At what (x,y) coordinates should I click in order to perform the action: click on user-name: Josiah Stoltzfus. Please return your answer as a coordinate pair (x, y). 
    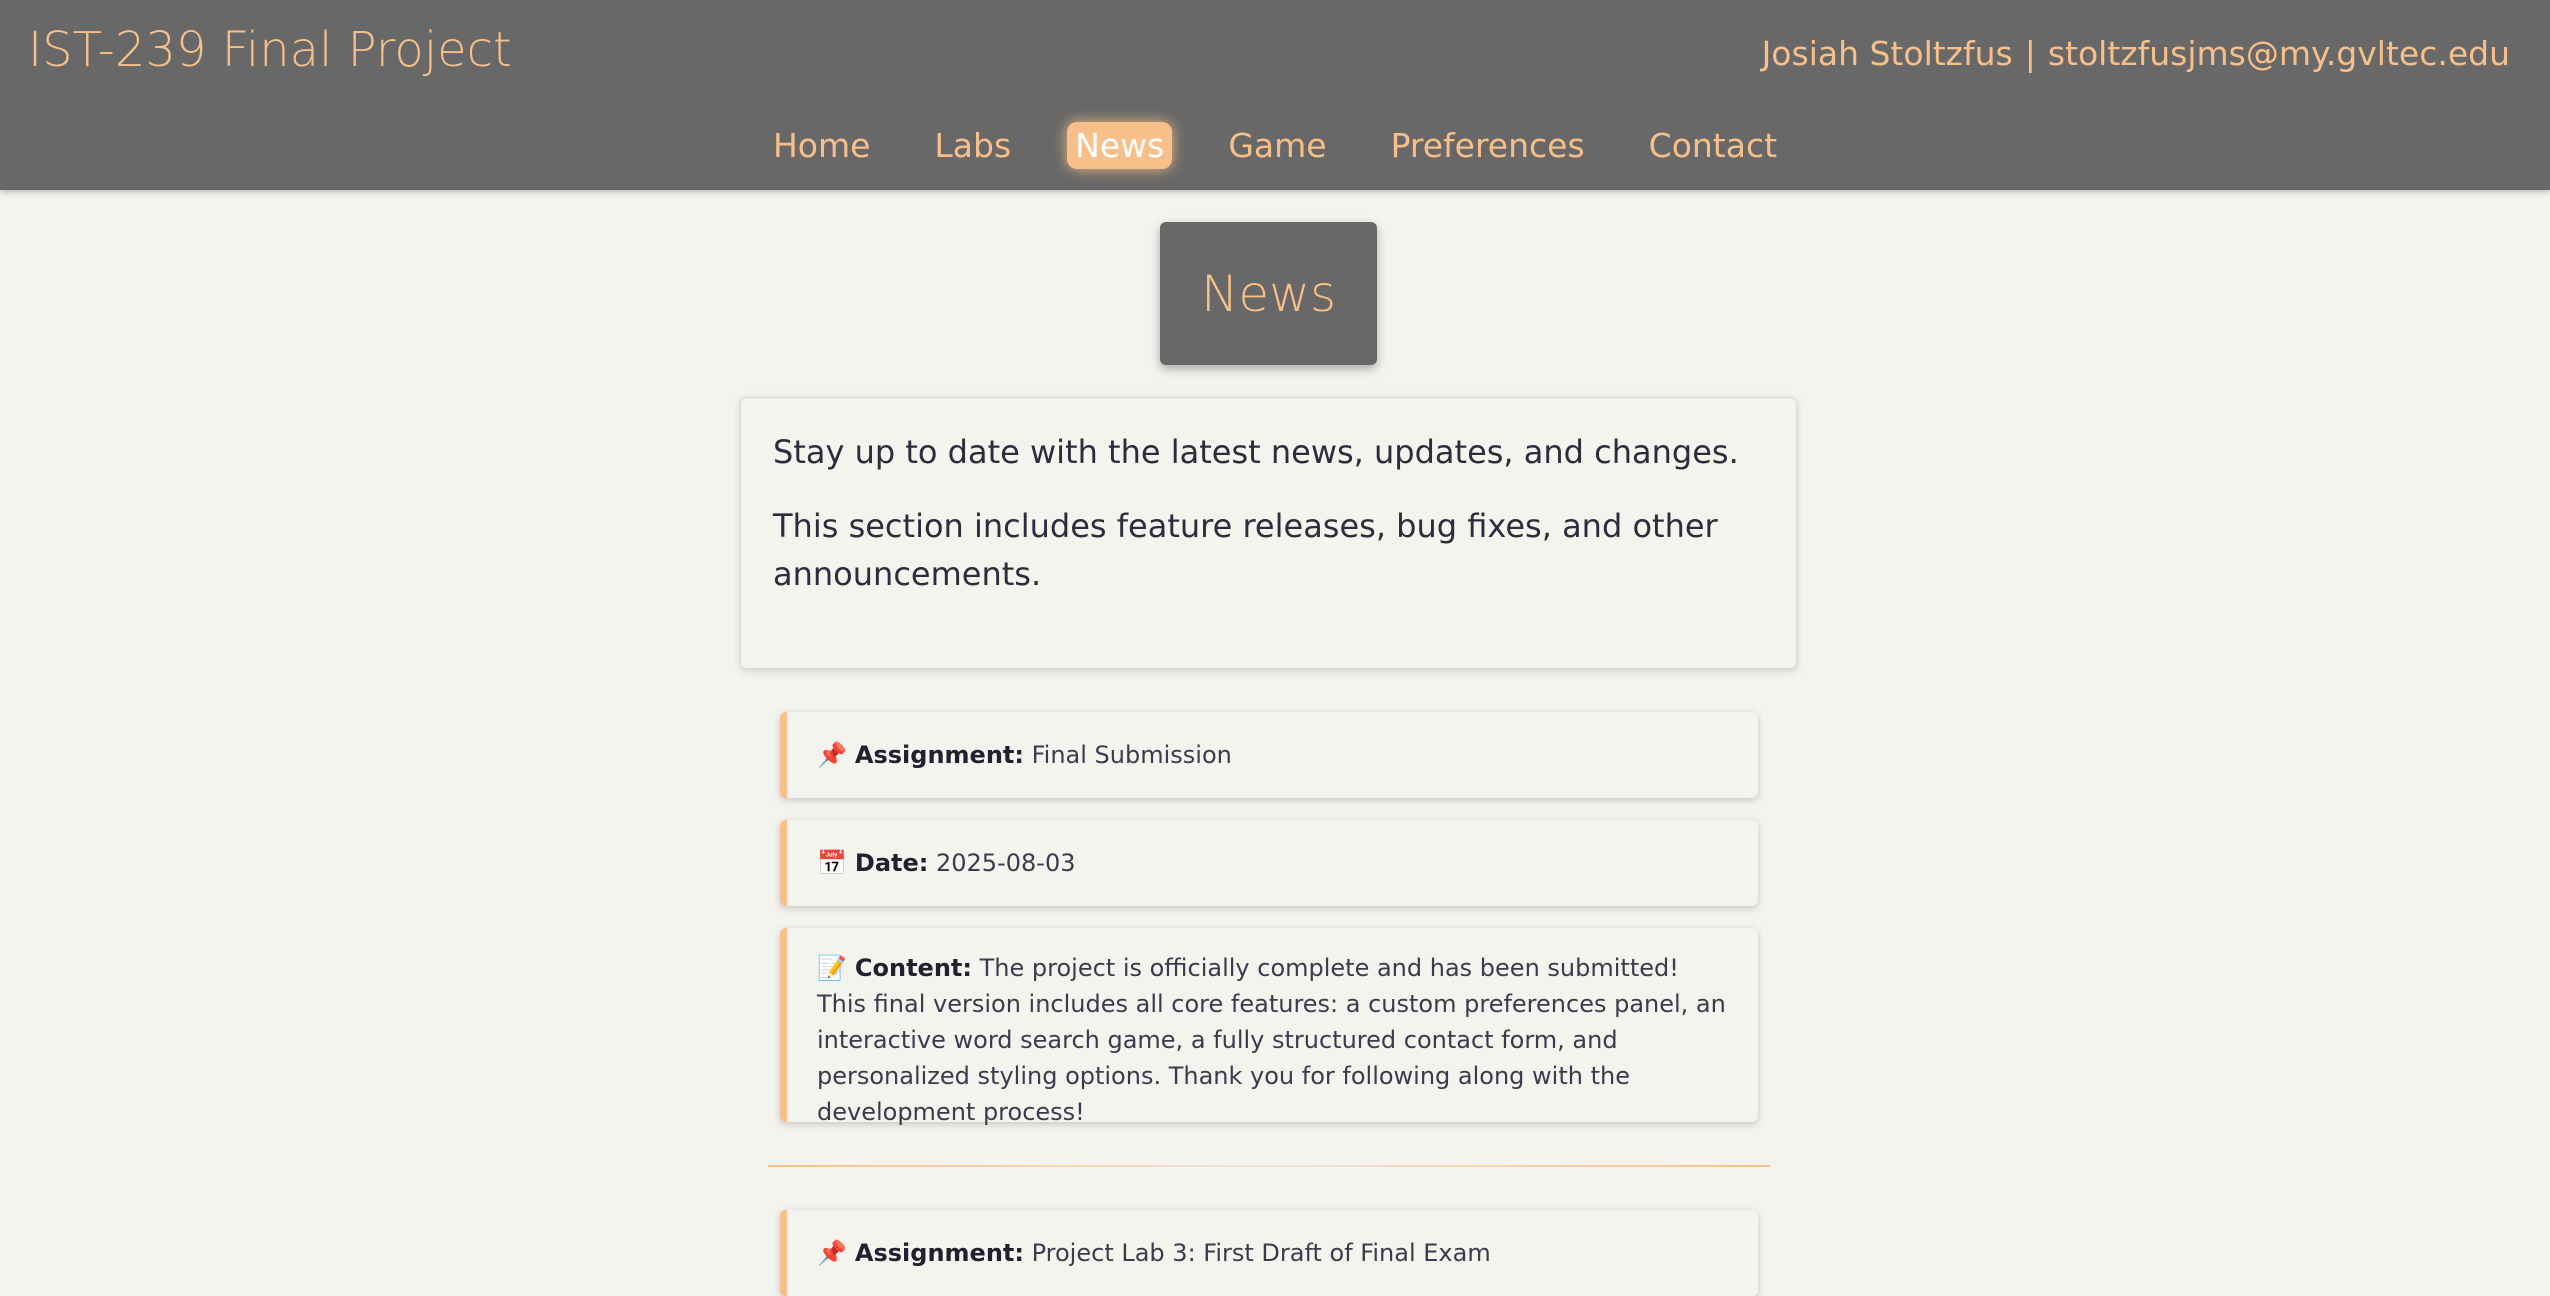
    Looking at the image, I should click on (1887, 53).